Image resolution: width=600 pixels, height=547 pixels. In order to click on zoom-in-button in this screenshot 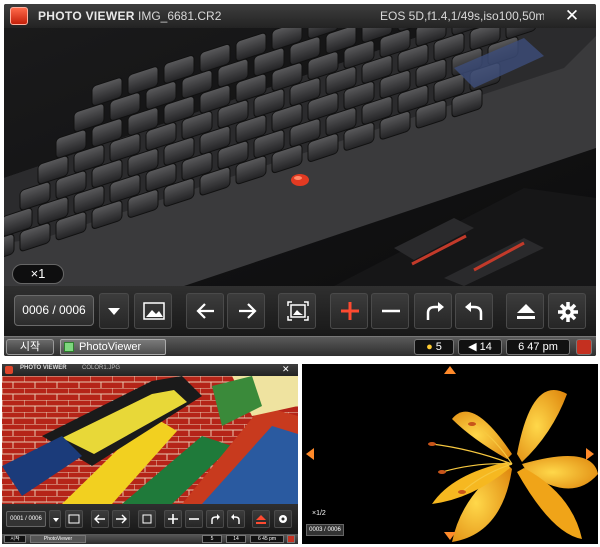, I will do `click(349, 311)`.